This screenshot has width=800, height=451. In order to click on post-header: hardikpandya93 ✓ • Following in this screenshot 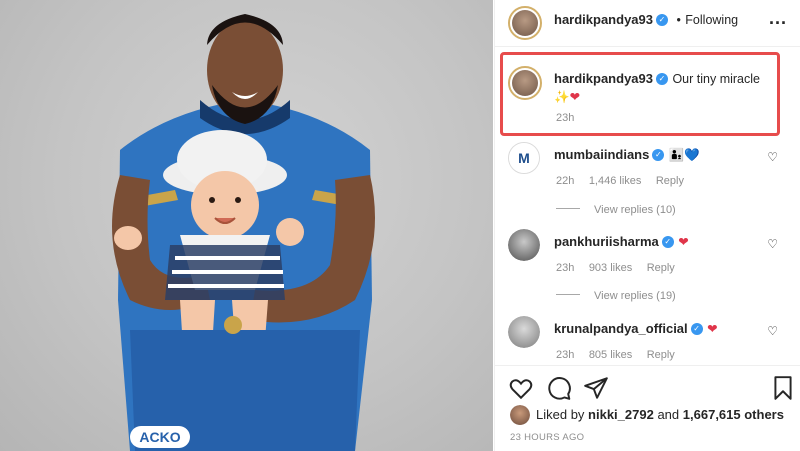, I will do `click(646, 20)`.